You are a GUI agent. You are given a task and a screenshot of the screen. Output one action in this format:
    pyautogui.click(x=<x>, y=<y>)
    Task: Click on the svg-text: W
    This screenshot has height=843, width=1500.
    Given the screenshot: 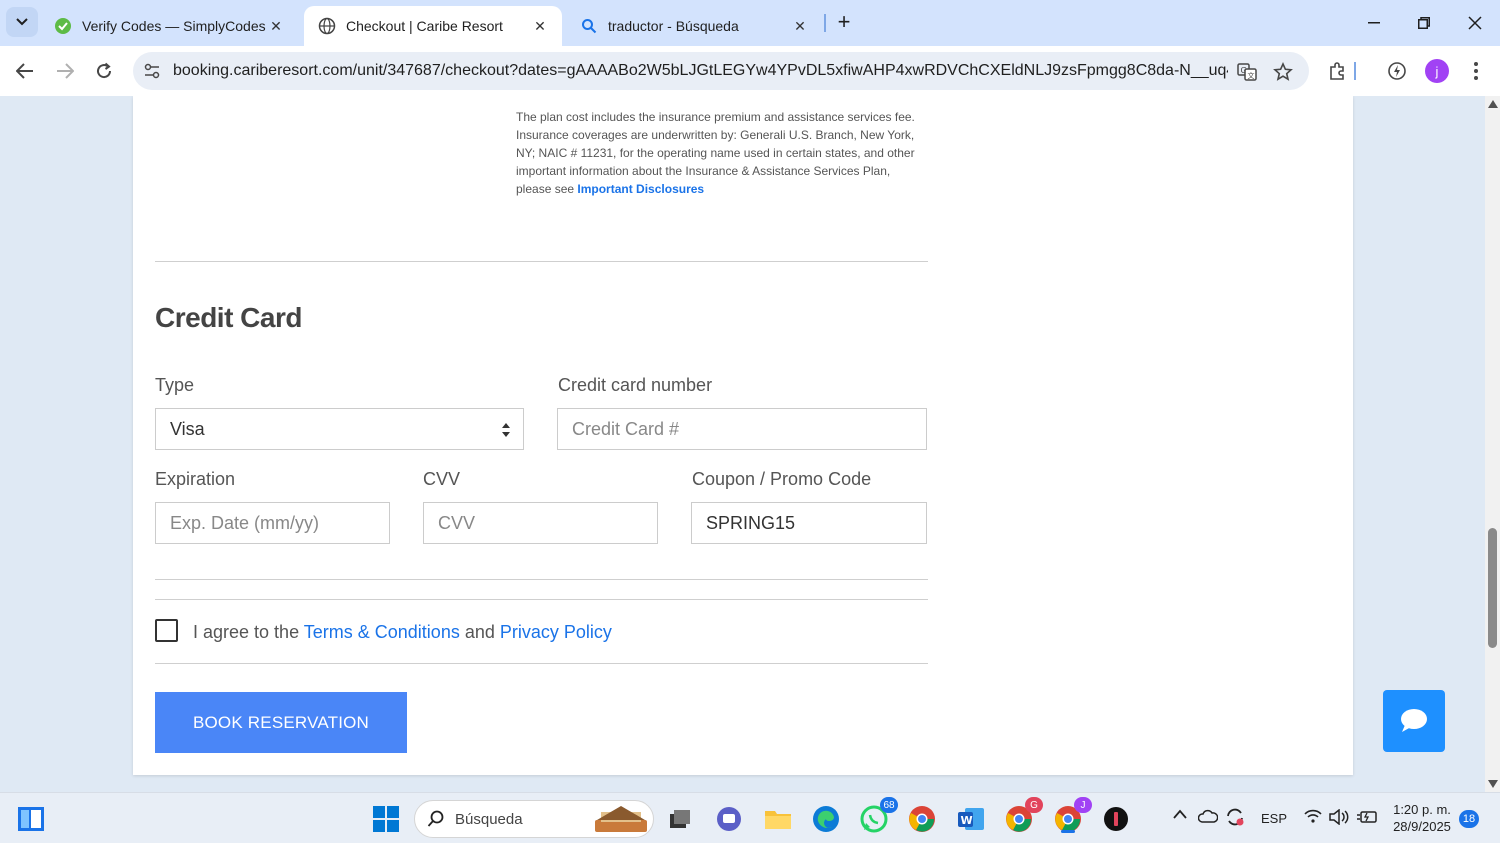 What is the action you would take?
    pyautogui.click(x=967, y=820)
    